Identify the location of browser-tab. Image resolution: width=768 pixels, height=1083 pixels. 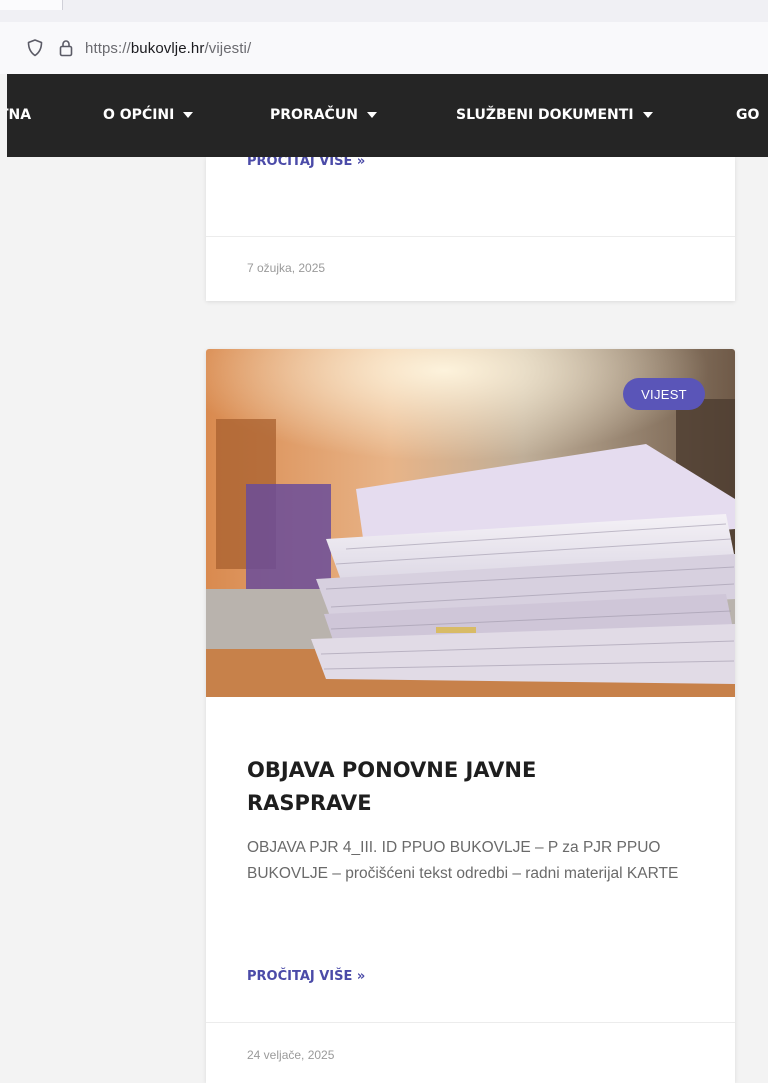
(31, 5).